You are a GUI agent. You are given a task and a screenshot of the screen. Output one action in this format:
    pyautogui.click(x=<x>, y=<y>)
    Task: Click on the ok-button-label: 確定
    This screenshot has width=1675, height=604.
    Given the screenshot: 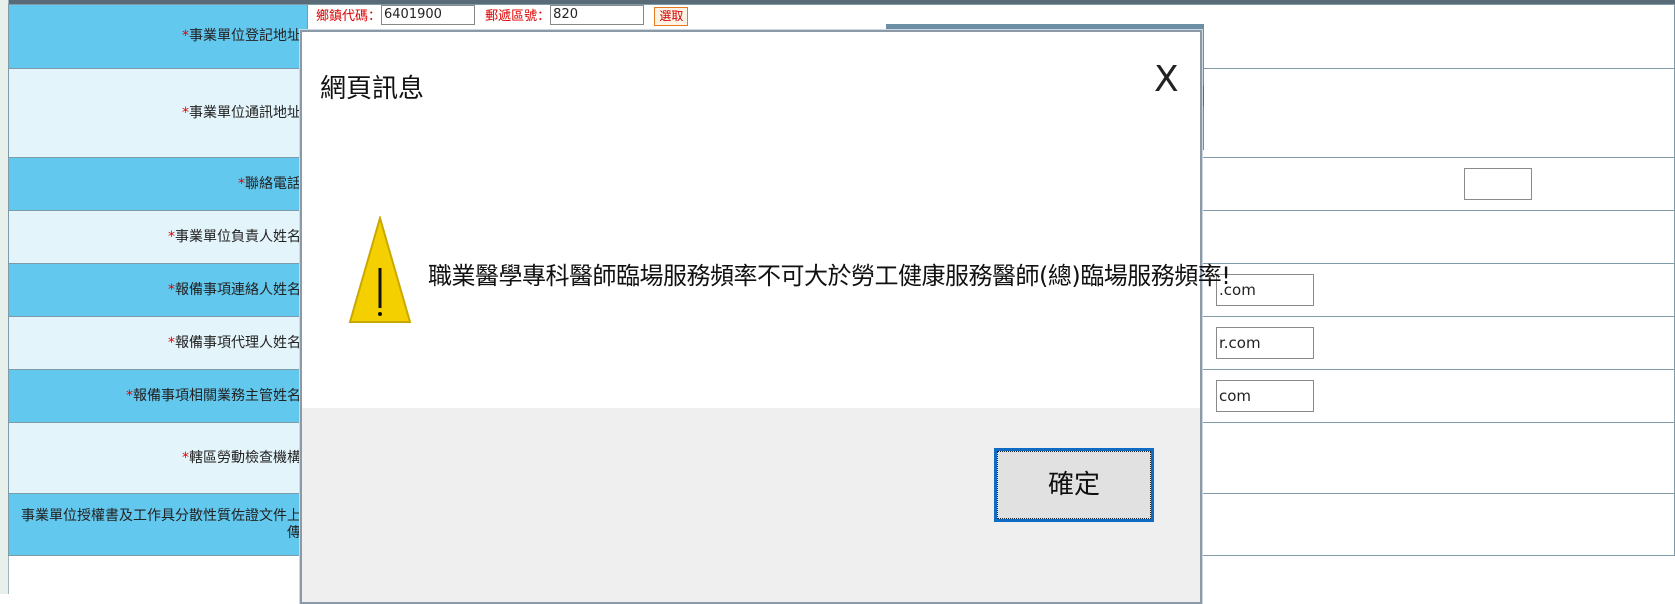 What is the action you would take?
    pyautogui.click(x=1074, y=485)
    